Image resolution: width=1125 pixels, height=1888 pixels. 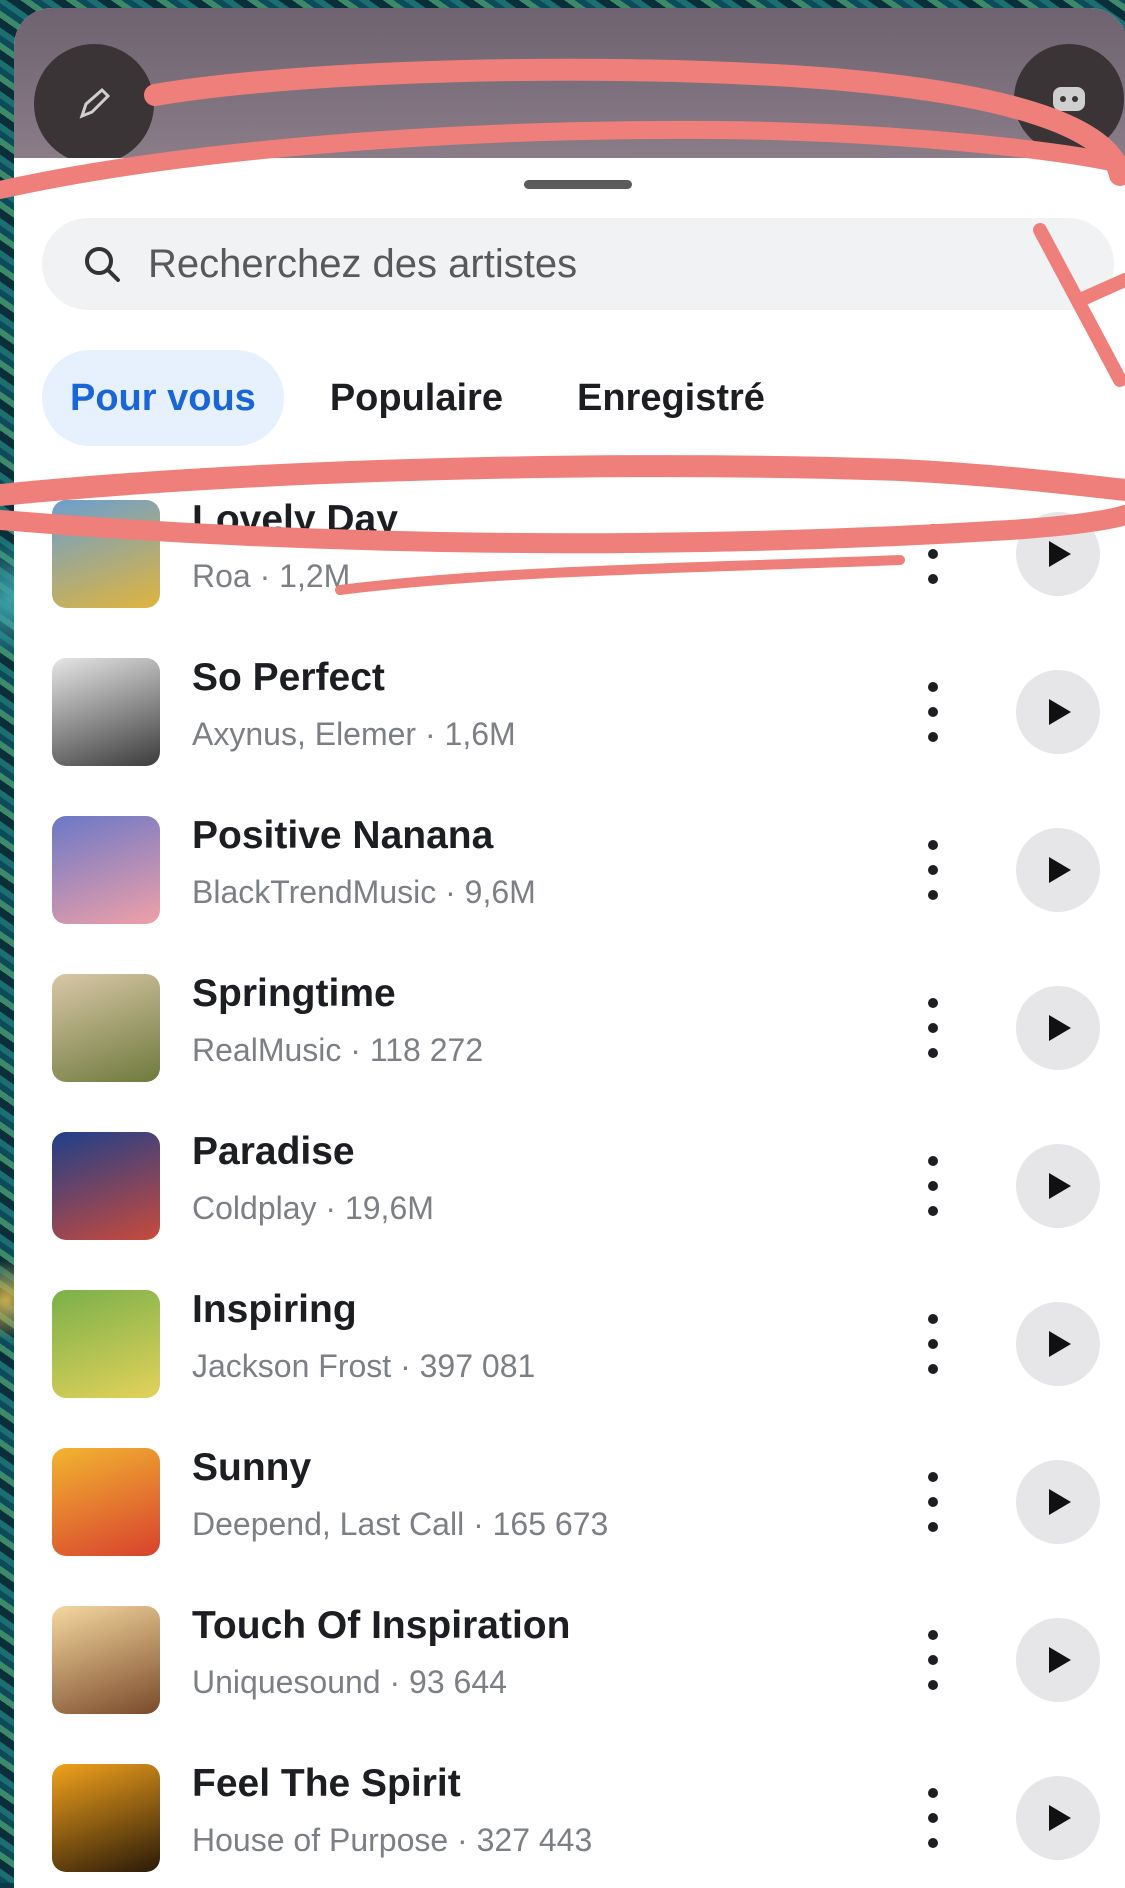 I want to click on track-subtitle: Jackson Frost · 397 081, so click(x=364, y=1366).